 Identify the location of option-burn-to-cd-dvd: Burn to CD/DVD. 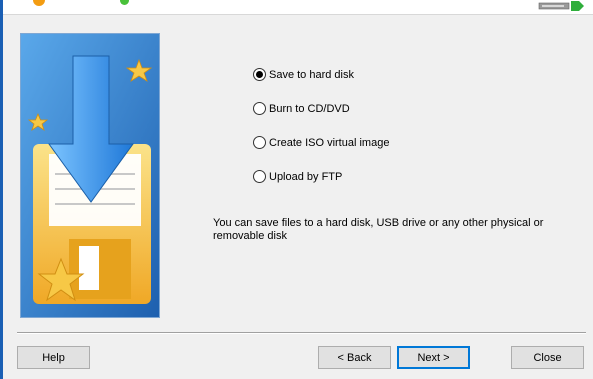
(301, 108).